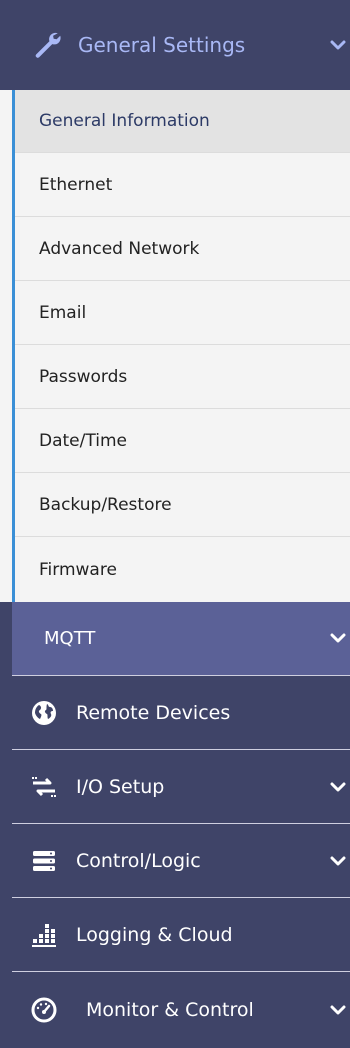 The image size is (350, 1048). Describe the element at coordinates (162, 45) in the screenshot. I see `general-settings-label: General Settings` at that location.